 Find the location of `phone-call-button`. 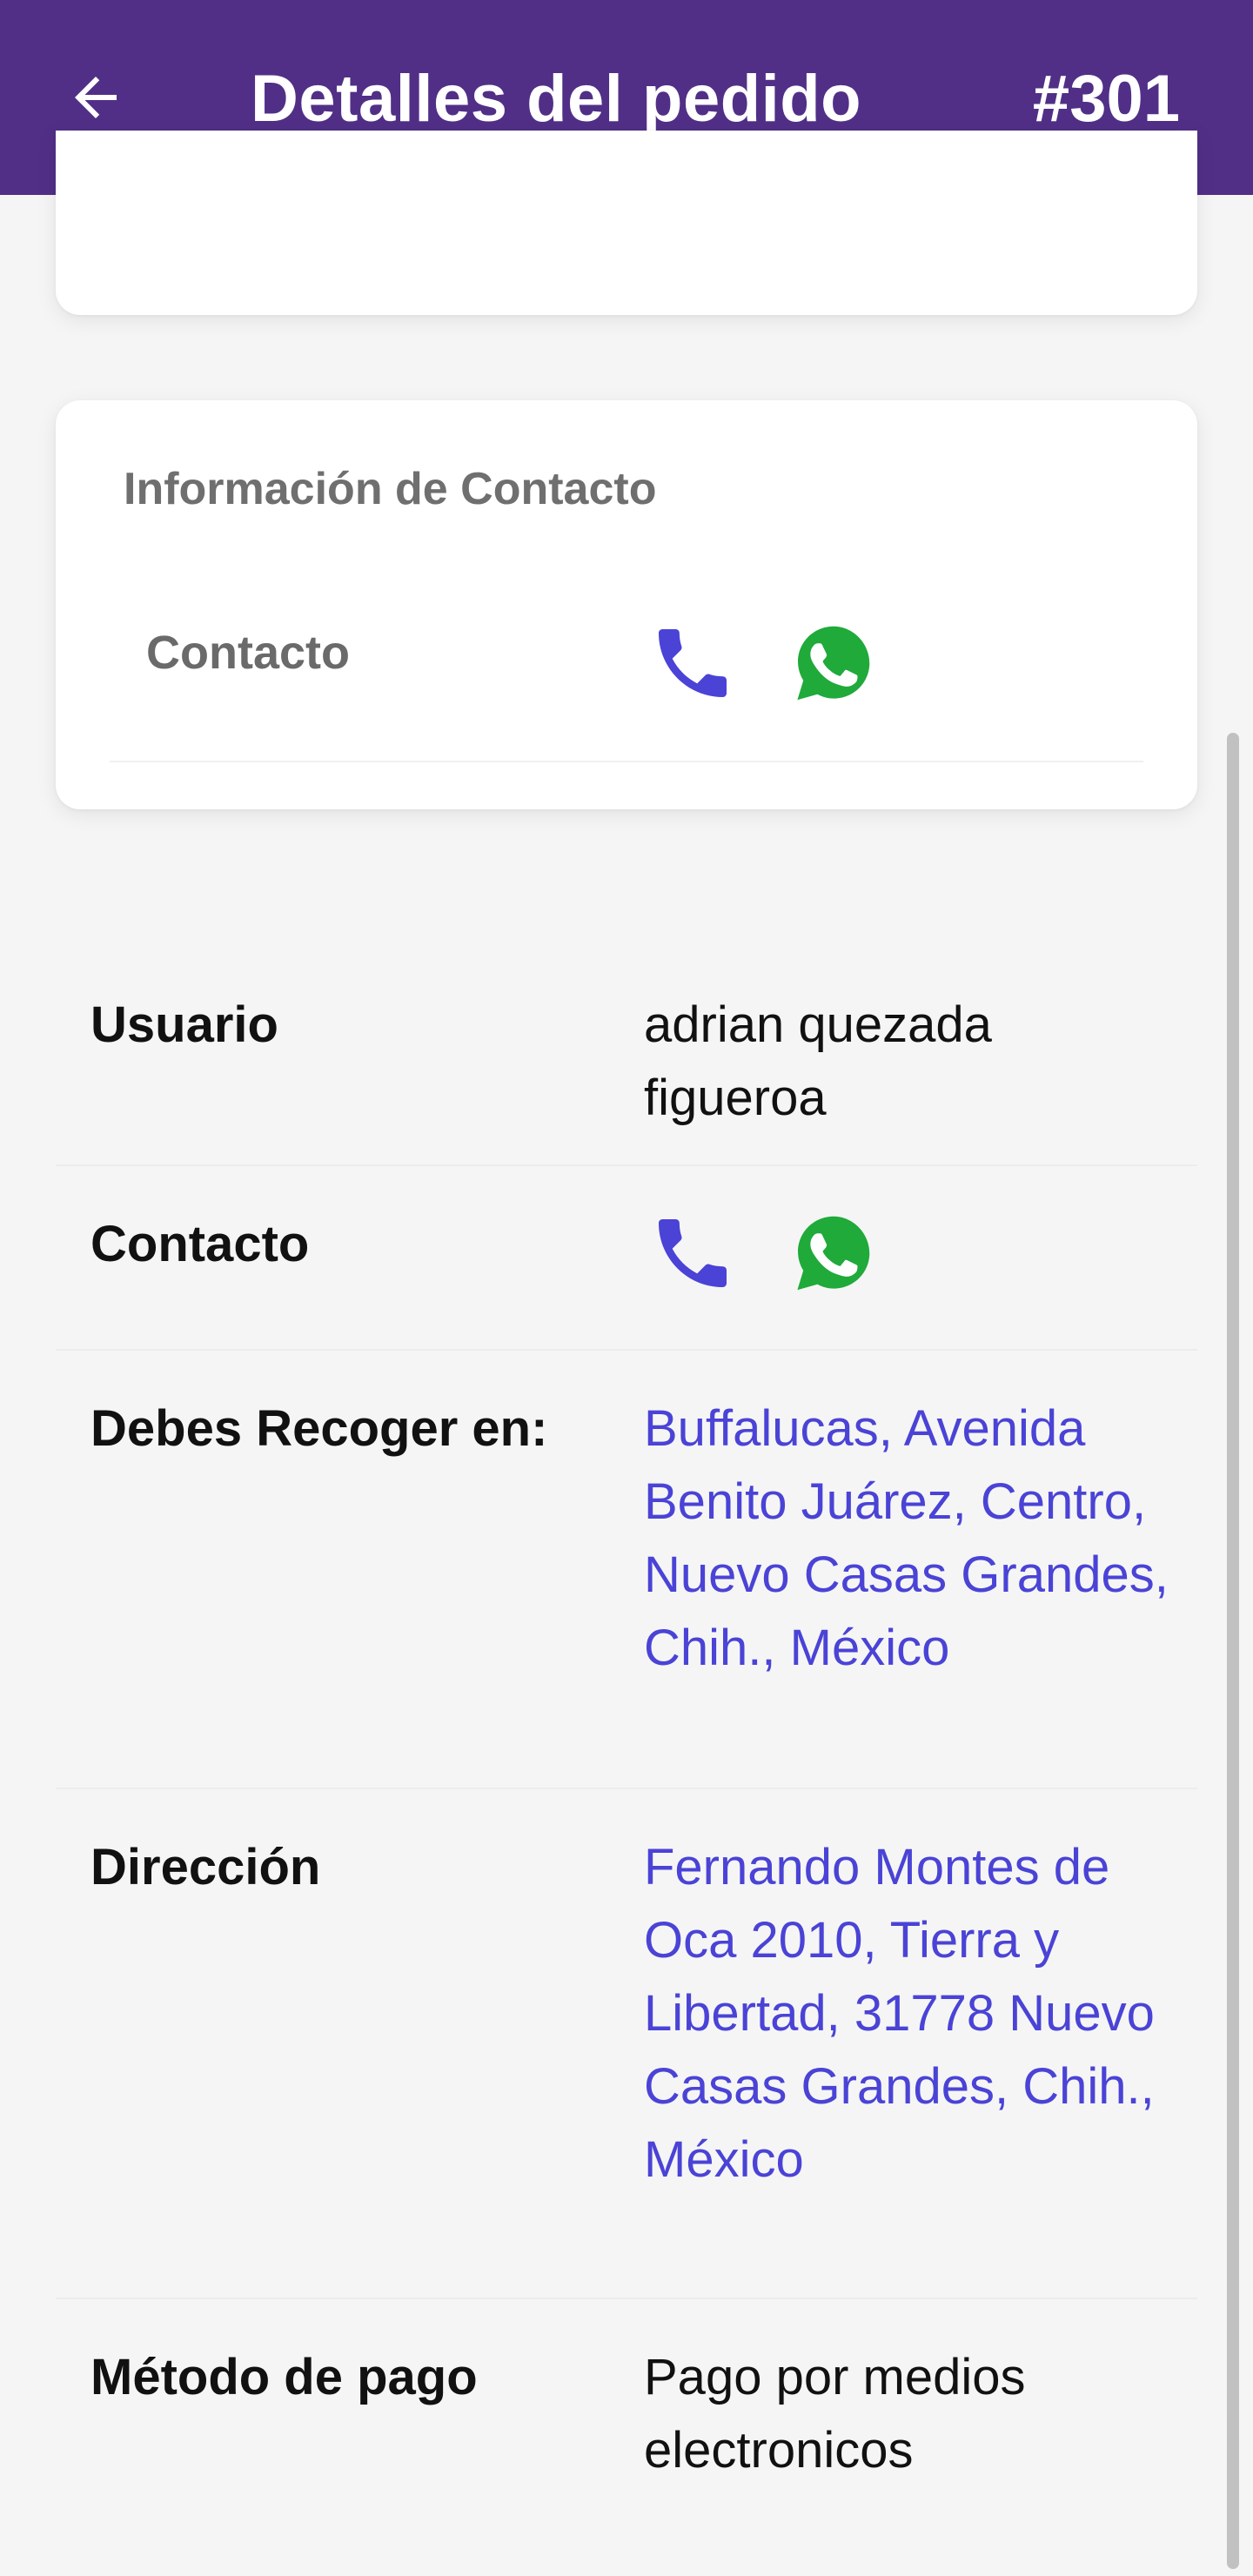

phone-call-button is located at coordinates (692, 663).